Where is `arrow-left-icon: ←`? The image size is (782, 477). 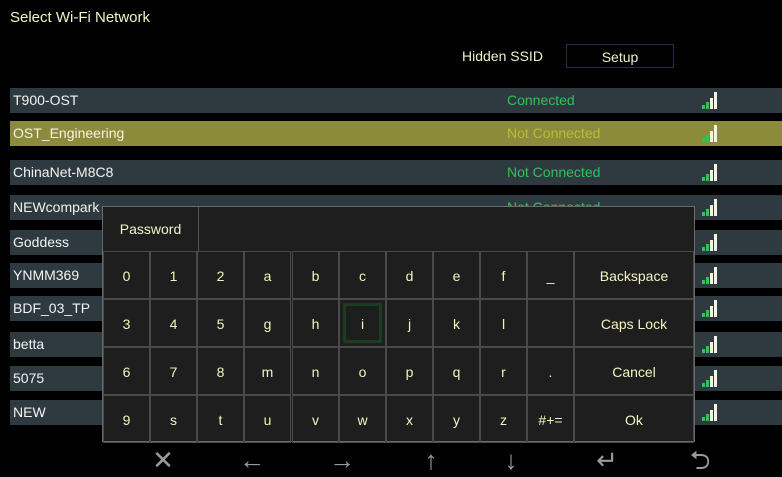
arrow-left-icon: ← is located at coordinates (252, 460).